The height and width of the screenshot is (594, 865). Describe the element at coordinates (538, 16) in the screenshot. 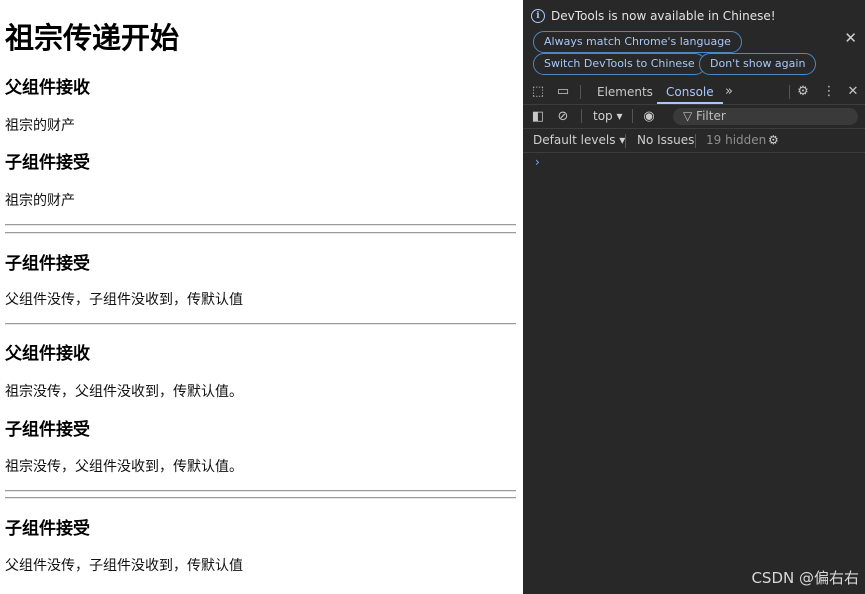

I see `info-icon: i` at that location.